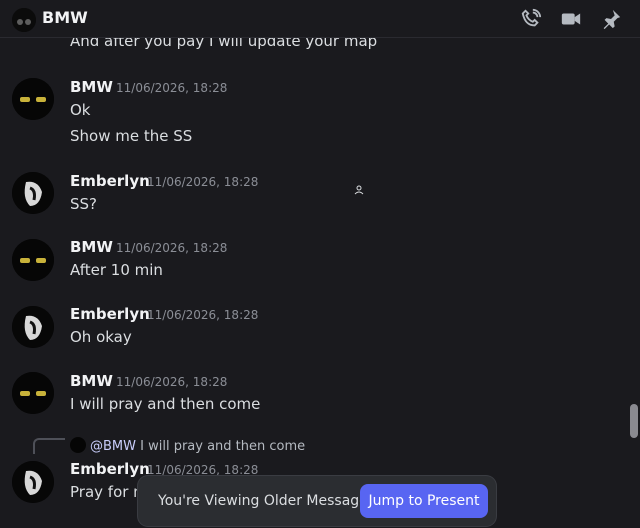 The image size is (640, 528). Describe the element at coordinates (49, 446) in the screenshot. I see `reply-connector` at that location.